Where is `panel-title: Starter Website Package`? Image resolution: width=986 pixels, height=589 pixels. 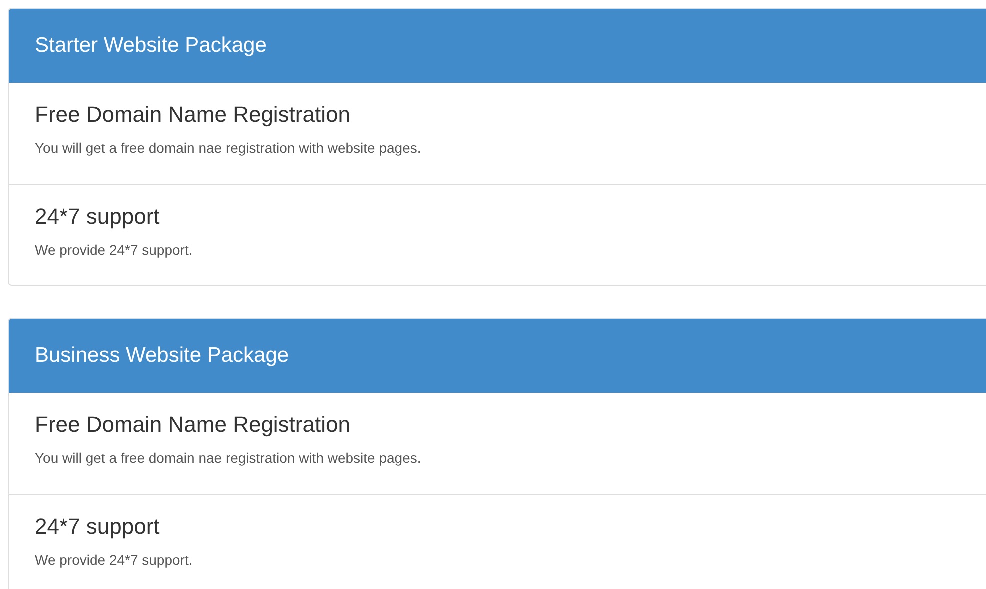 panel-title: Starter Website Package is located at coordinates (151, 46).